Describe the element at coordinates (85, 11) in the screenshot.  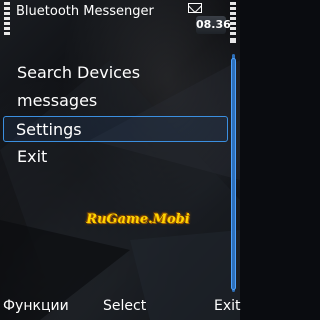
I see `app-title: Bluetooth Messenger` at that location.